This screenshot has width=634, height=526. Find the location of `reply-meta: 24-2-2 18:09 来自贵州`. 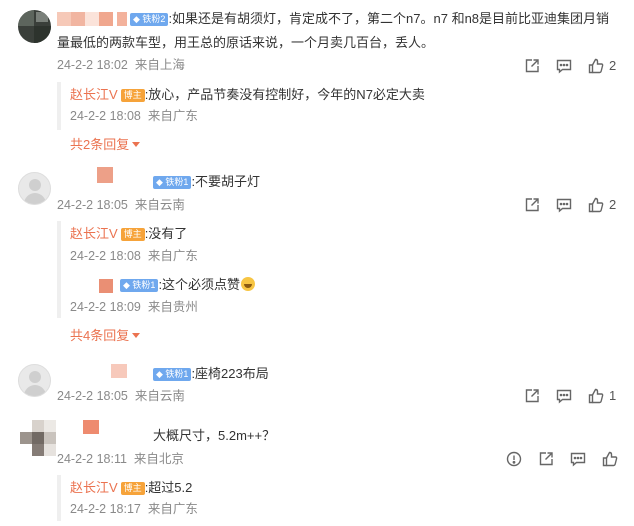

reply-meta: 24-2-2 18:09 来自贵州 is located at coordinates (134, 307).